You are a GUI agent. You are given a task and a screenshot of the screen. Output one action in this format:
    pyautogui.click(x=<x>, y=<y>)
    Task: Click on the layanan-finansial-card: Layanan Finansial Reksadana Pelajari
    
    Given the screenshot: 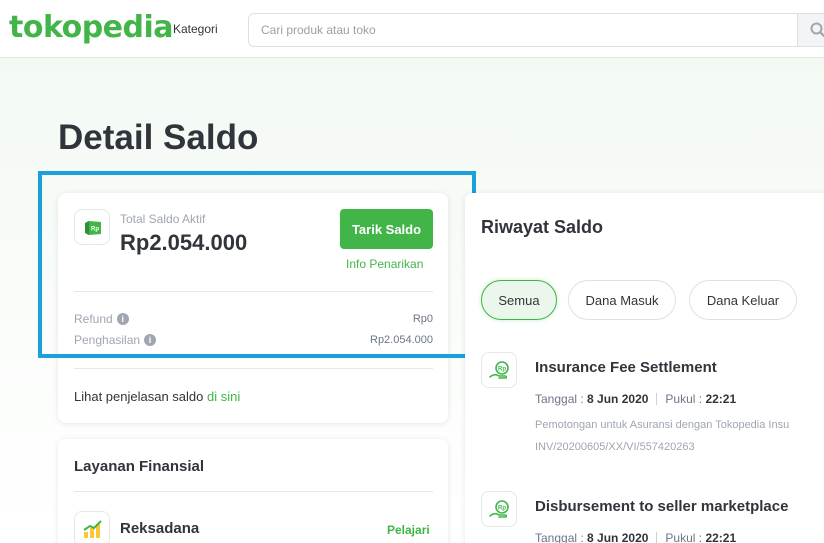 What is the action you would take?
    pyautogui.click(x=253, y=491)
    